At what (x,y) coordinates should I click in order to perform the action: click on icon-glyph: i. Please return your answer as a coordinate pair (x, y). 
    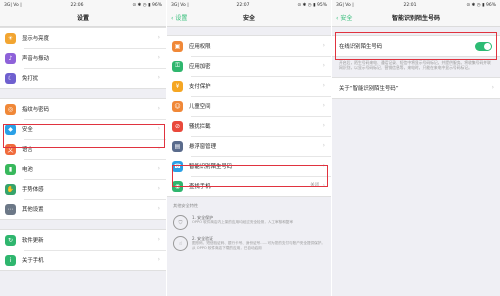
    Looking at the image, I should click on (10, 260).